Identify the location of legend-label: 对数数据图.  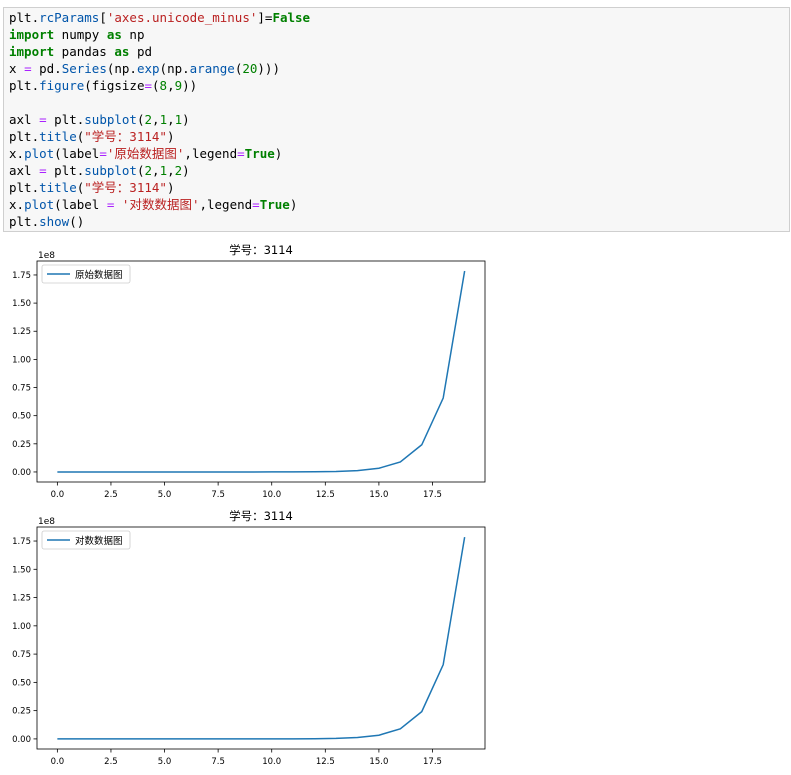
(99, 541).